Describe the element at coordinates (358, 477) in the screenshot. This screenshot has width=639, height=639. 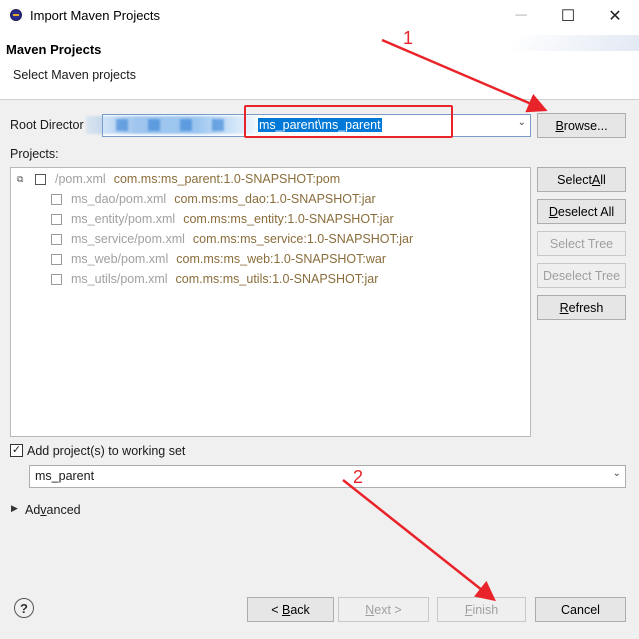
I see `annotation-number-2: 2` at that location.